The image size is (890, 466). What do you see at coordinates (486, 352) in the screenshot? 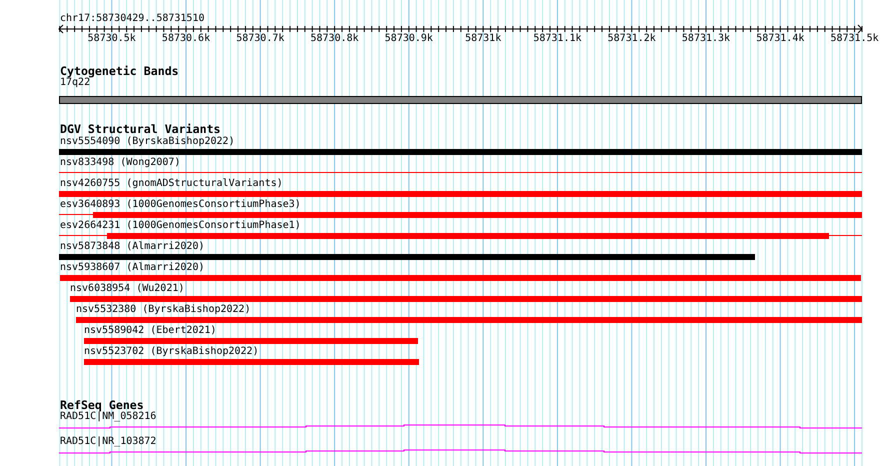
I see `feature-label: nsv5523702 (ByrskaBishop2022)` at bounding box center [486, 352].